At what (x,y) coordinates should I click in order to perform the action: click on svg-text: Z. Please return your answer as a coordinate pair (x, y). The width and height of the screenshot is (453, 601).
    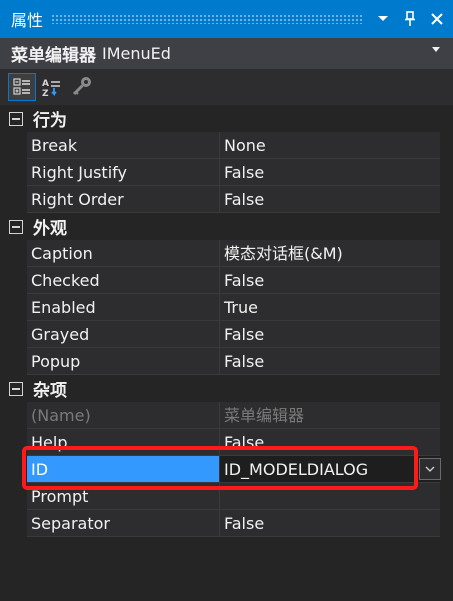
    Looking at the image, I should click on (45, 93).